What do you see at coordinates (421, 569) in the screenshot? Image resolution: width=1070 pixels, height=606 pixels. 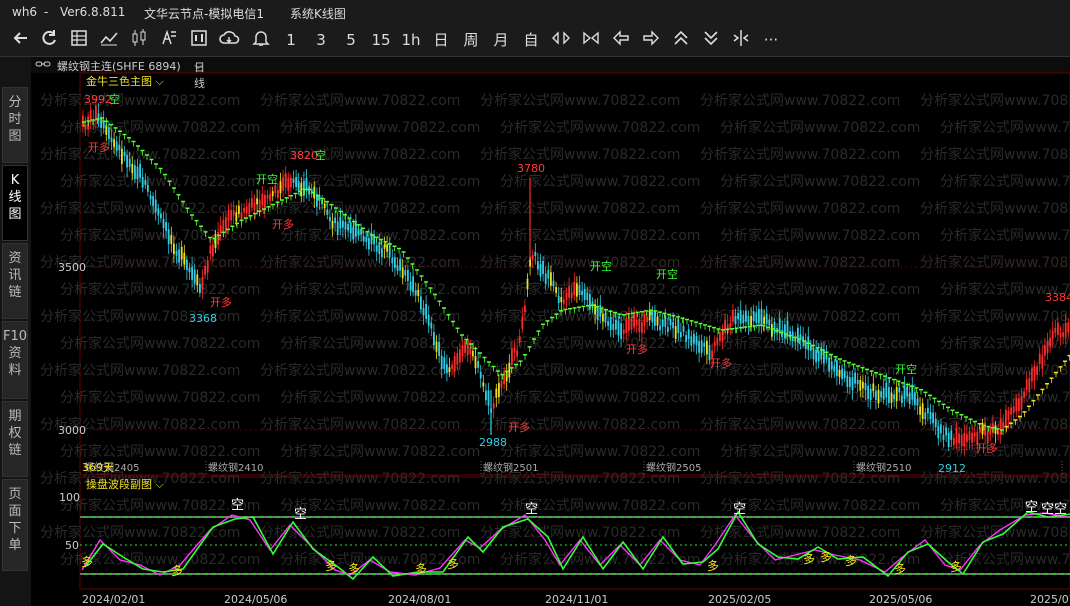 I see `sub-duo-mark: 多` at bounding box center [421, 569].